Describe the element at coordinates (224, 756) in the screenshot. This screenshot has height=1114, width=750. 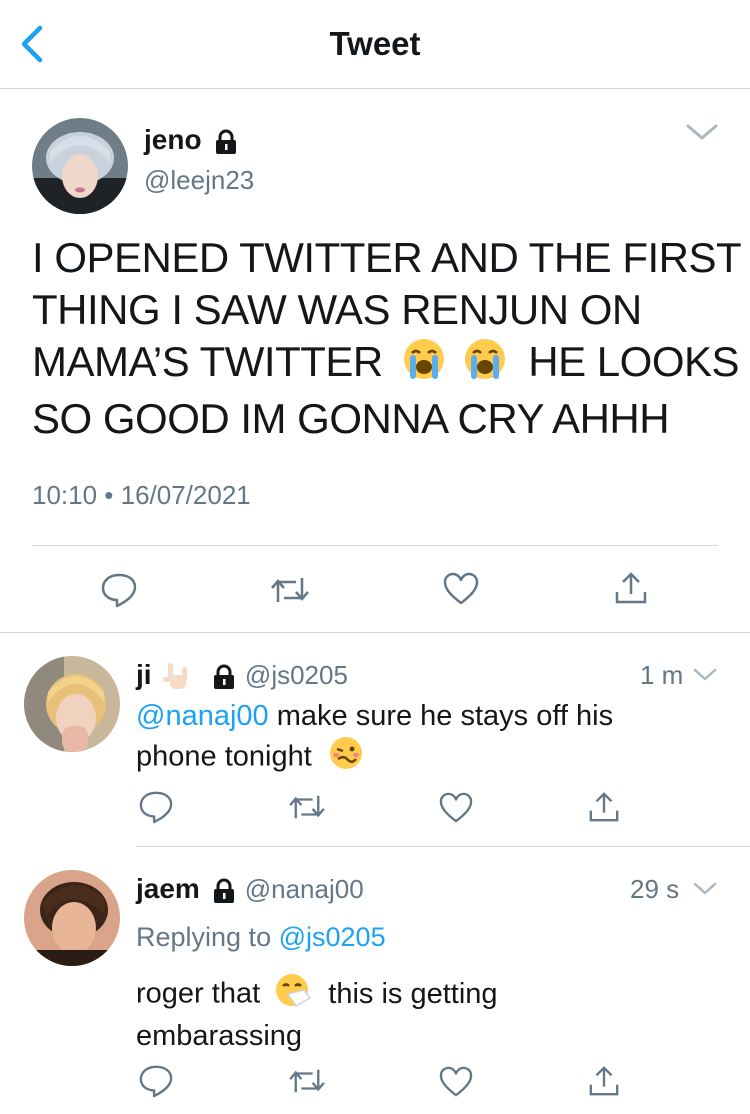
I see `reply-line-part: phone tonight` at that location.